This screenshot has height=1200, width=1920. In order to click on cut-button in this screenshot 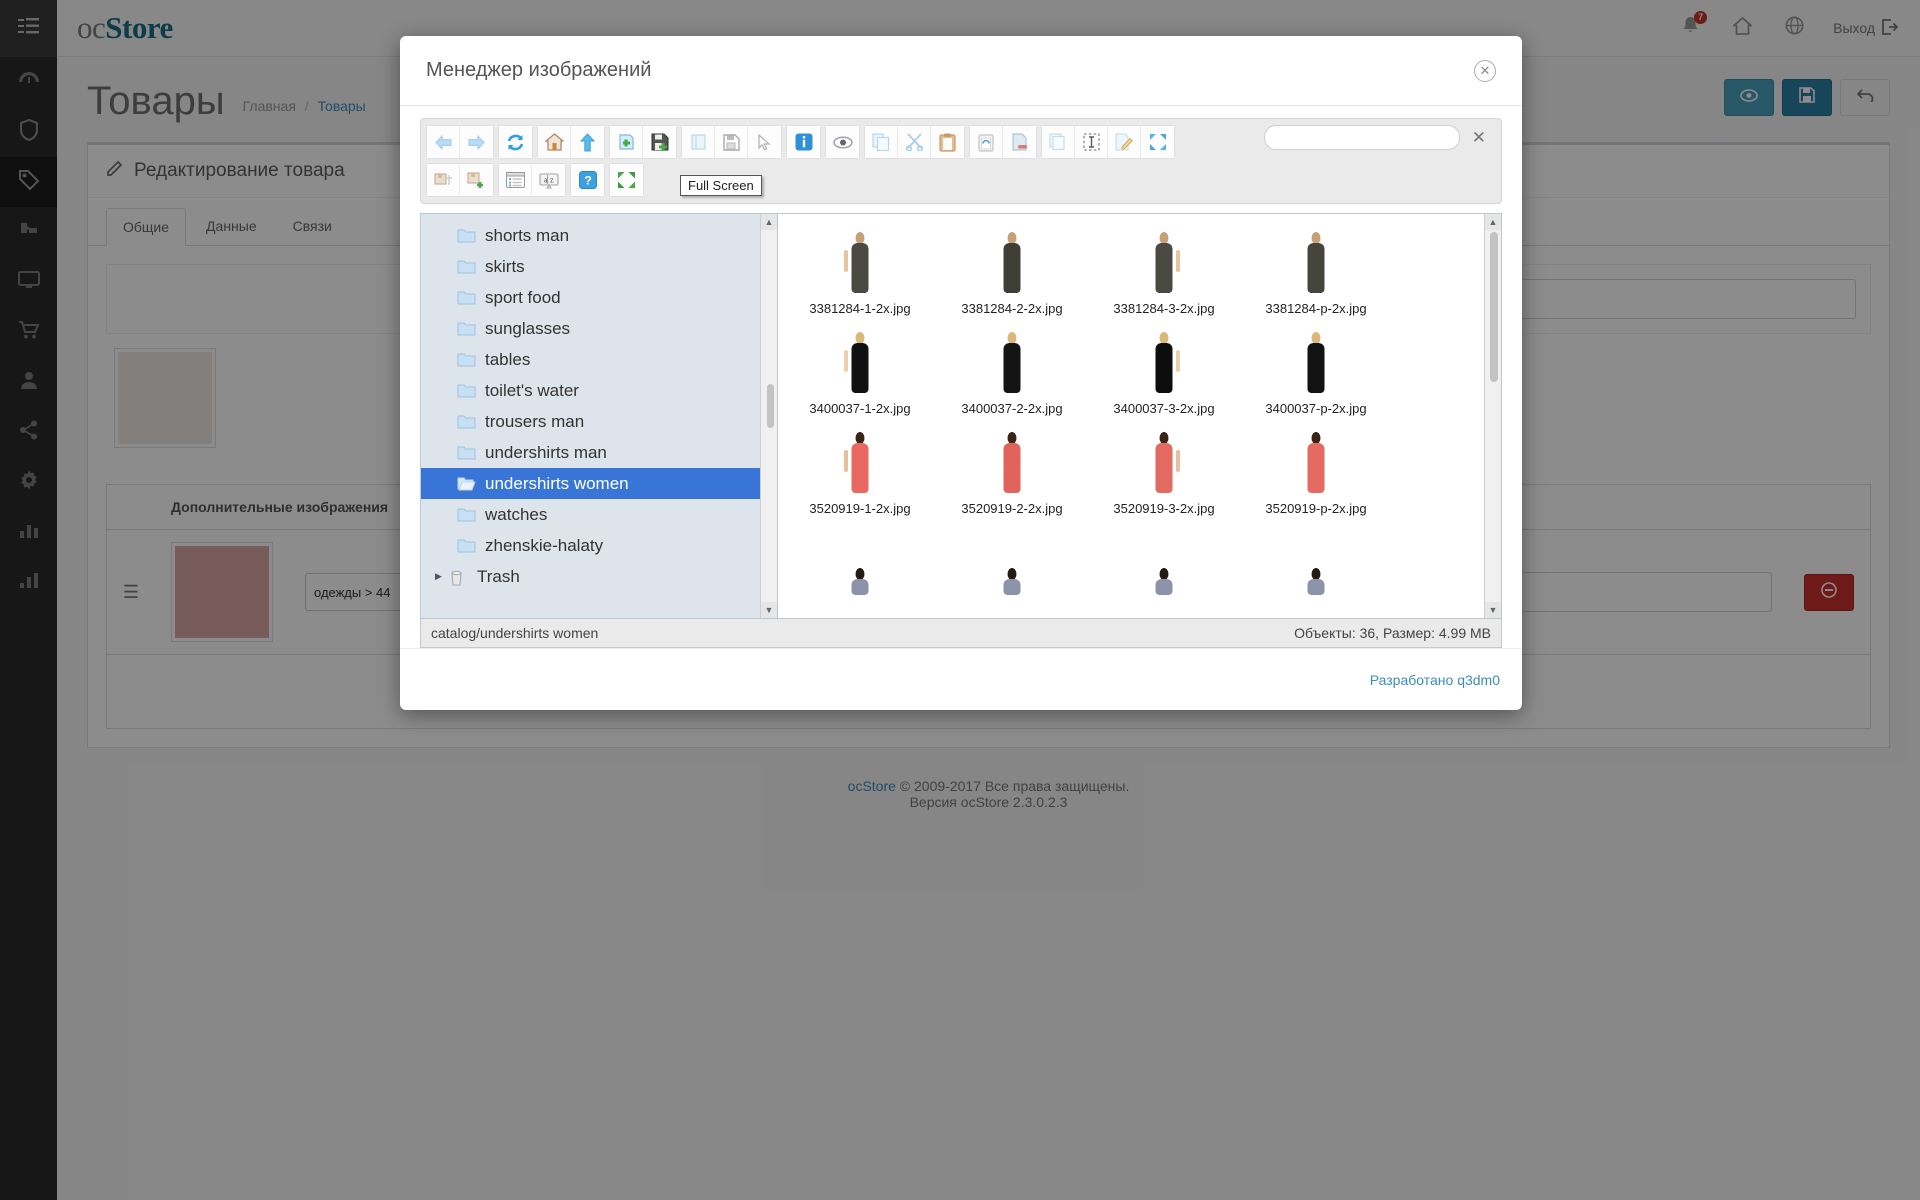, I will do `click(914, 142)`.